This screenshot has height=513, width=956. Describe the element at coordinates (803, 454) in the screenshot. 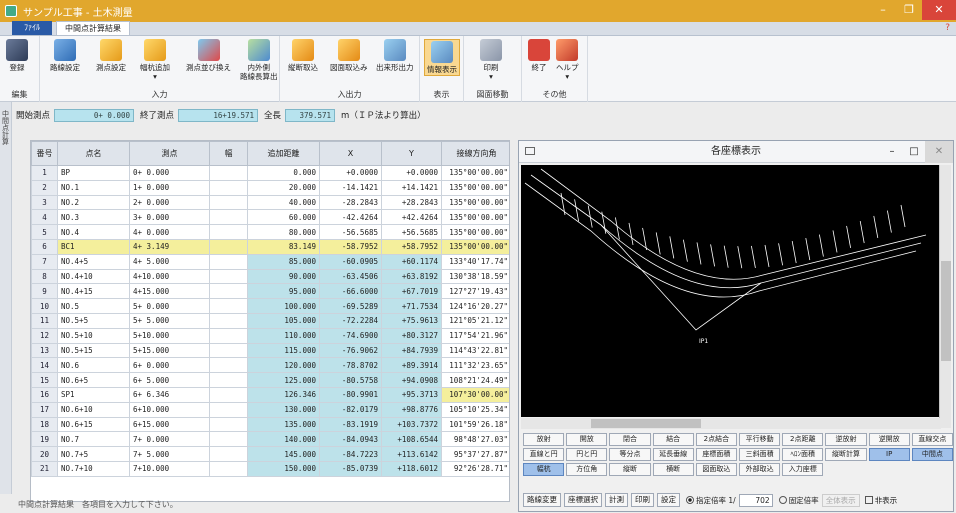

I see `calc-button: ﾍﾛﾝ面積` at that location.